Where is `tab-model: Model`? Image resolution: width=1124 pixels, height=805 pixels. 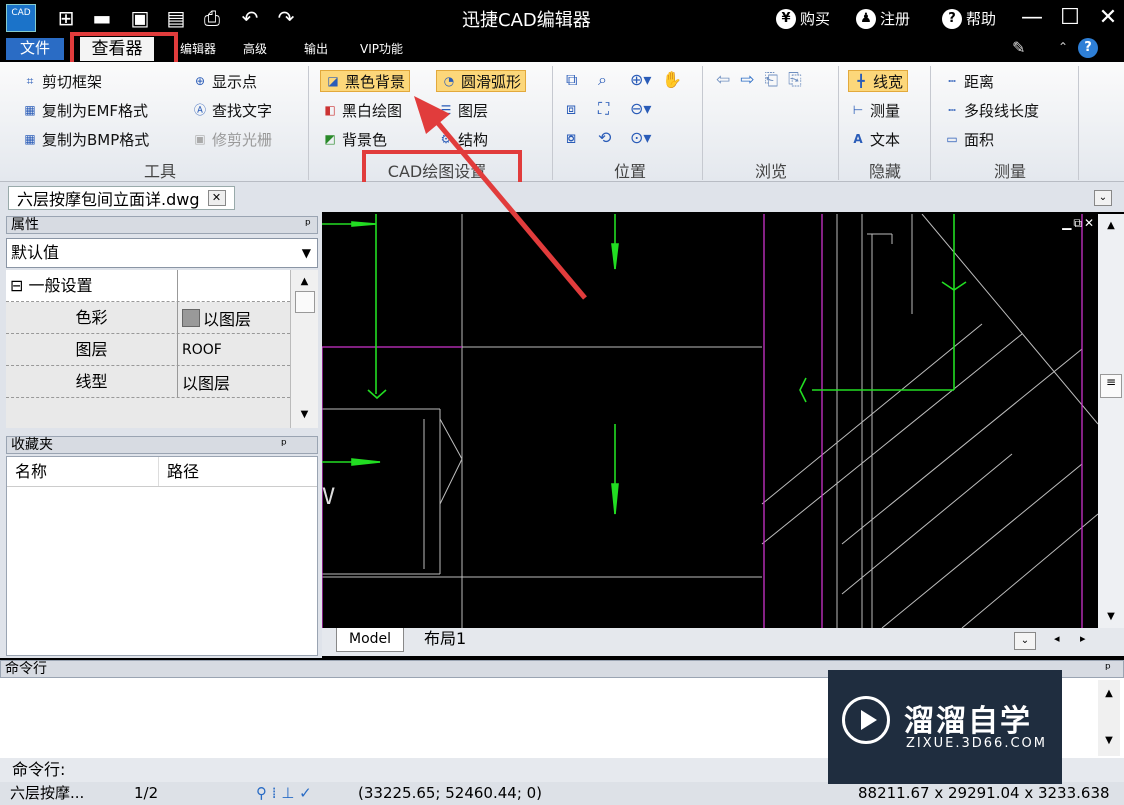 tab-model: Model is located at coordinates (370, 640).